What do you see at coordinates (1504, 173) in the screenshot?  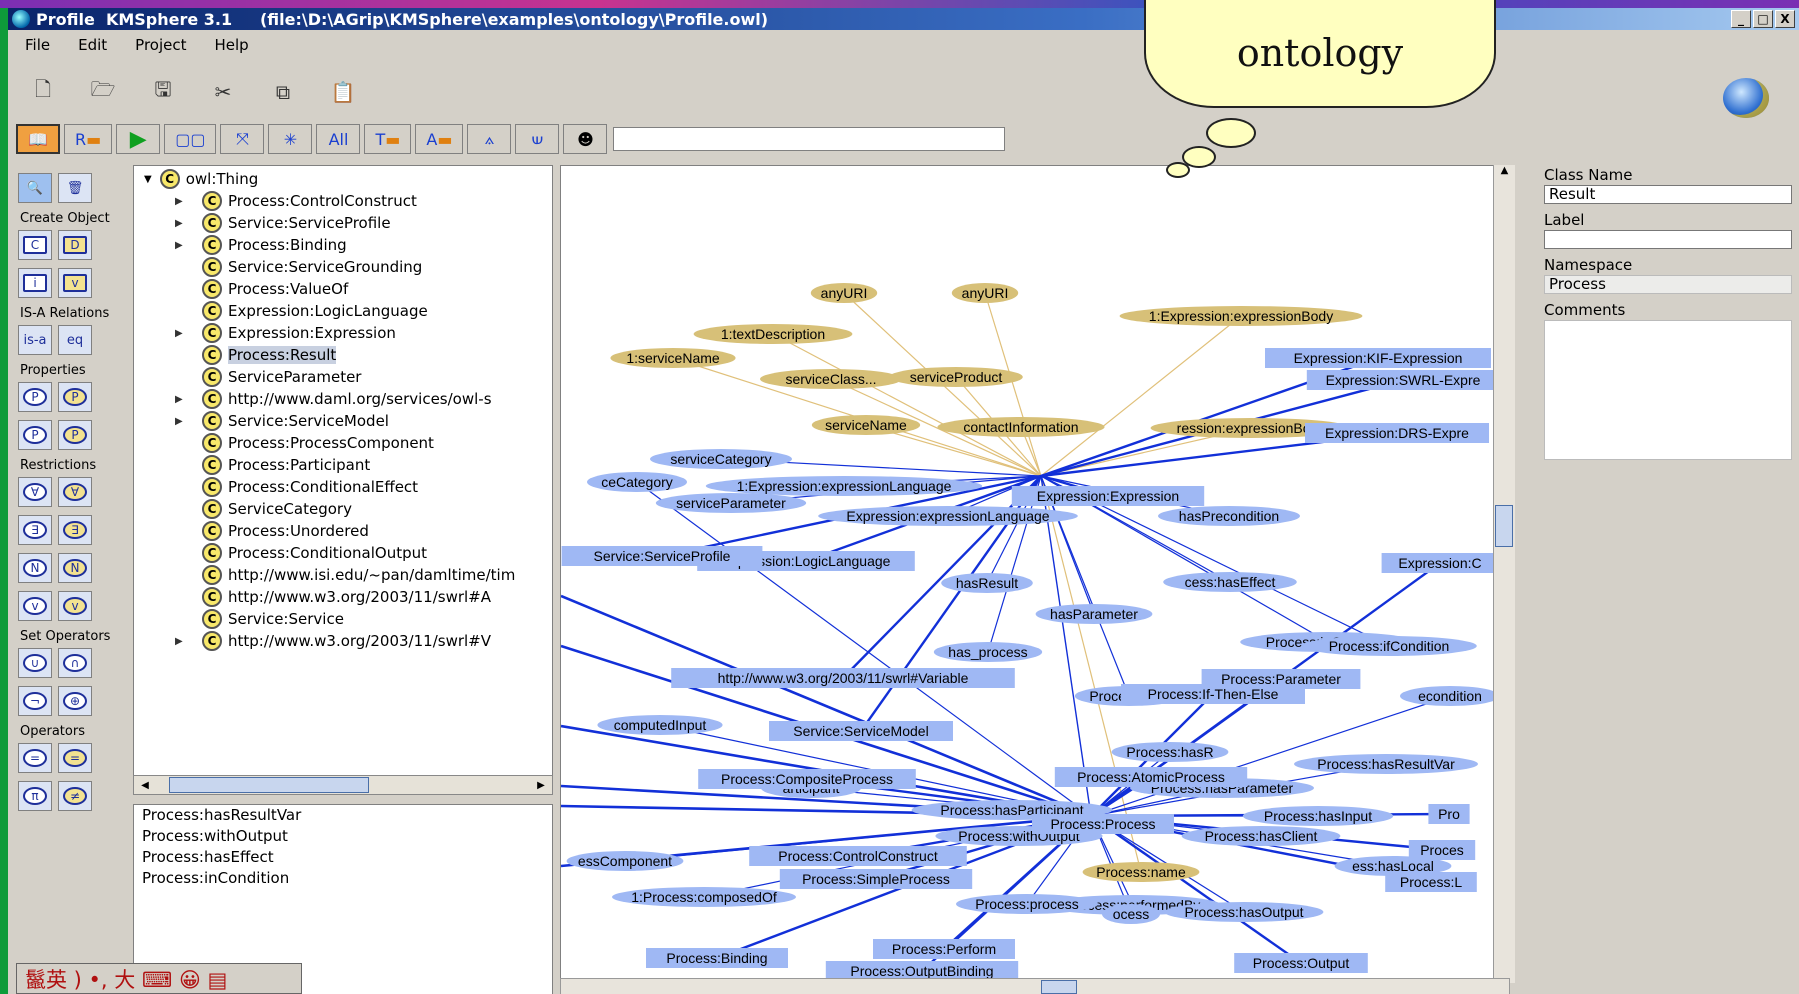 I see `scroll-up-arrow-icon: ▲` at bounding box center [1504, 173].